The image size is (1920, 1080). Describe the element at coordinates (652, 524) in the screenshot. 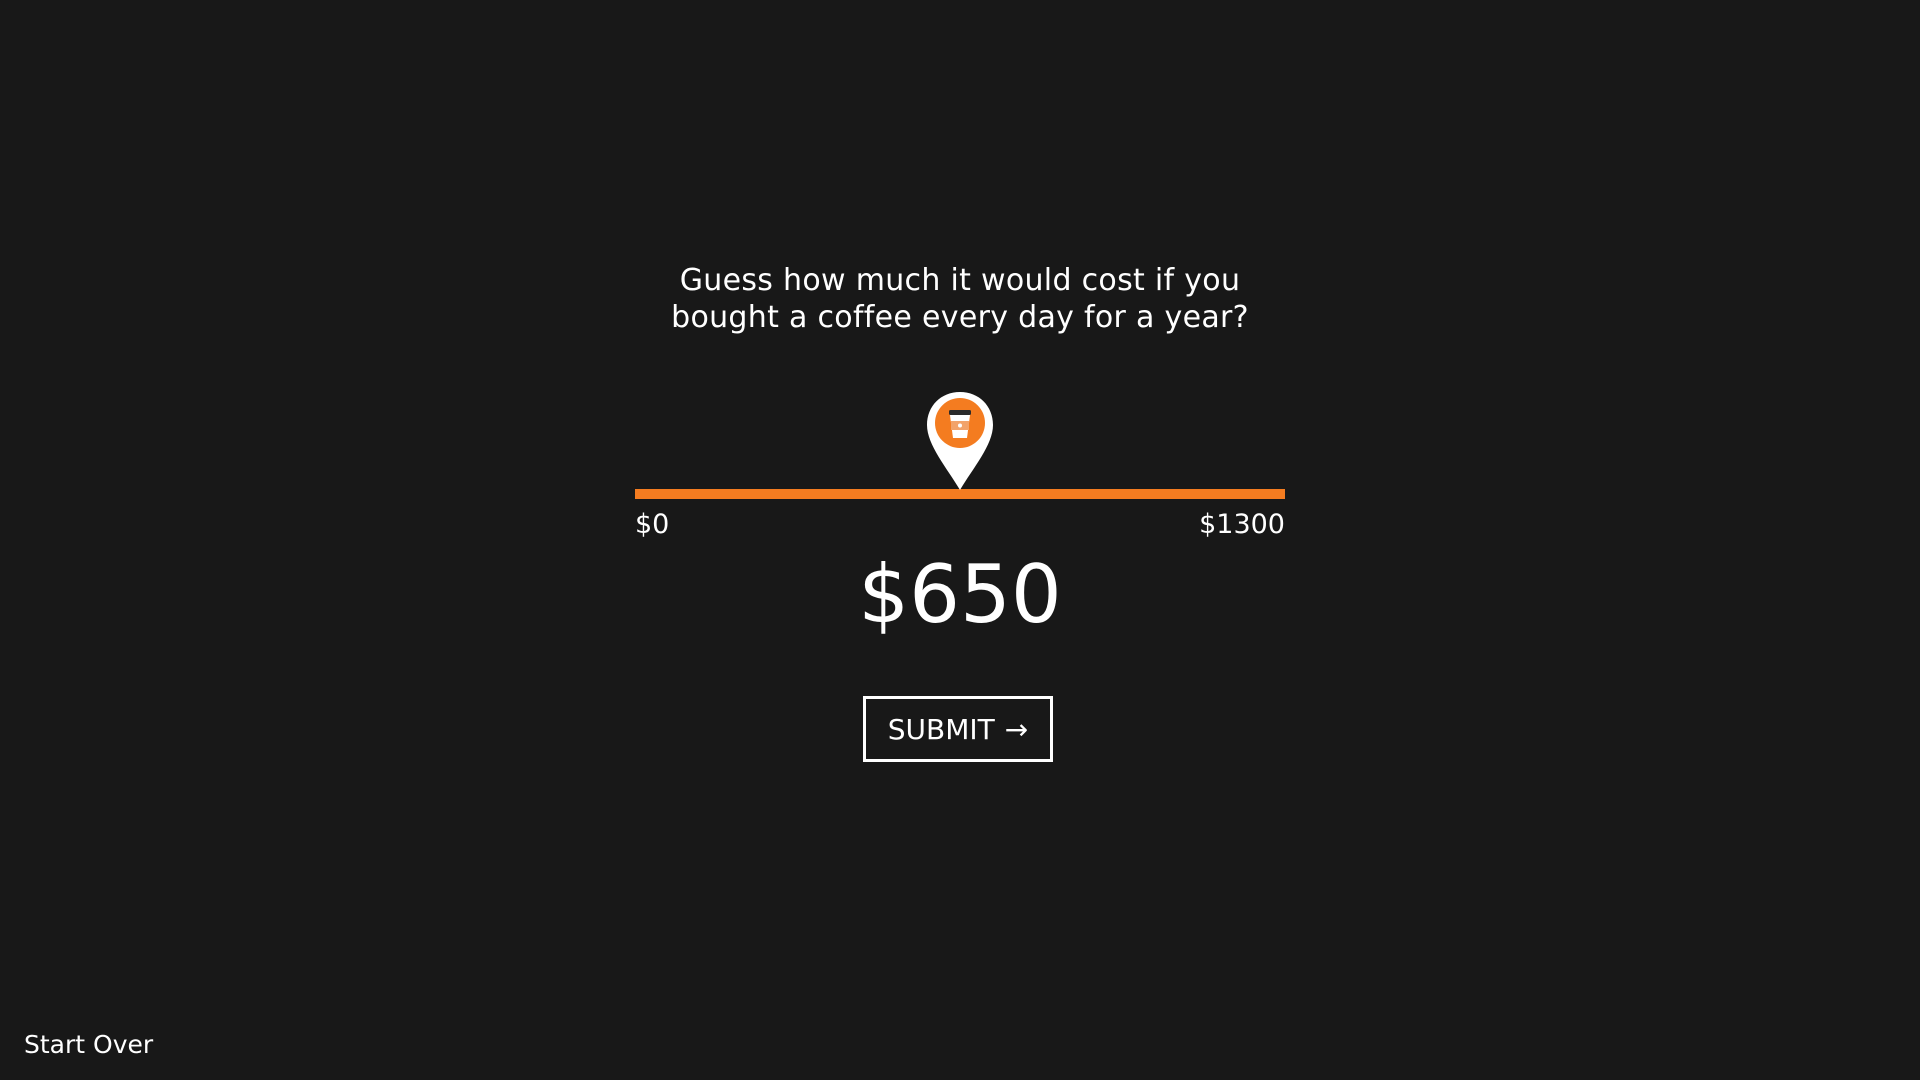

I see `slider-min-label: $0` at that location.